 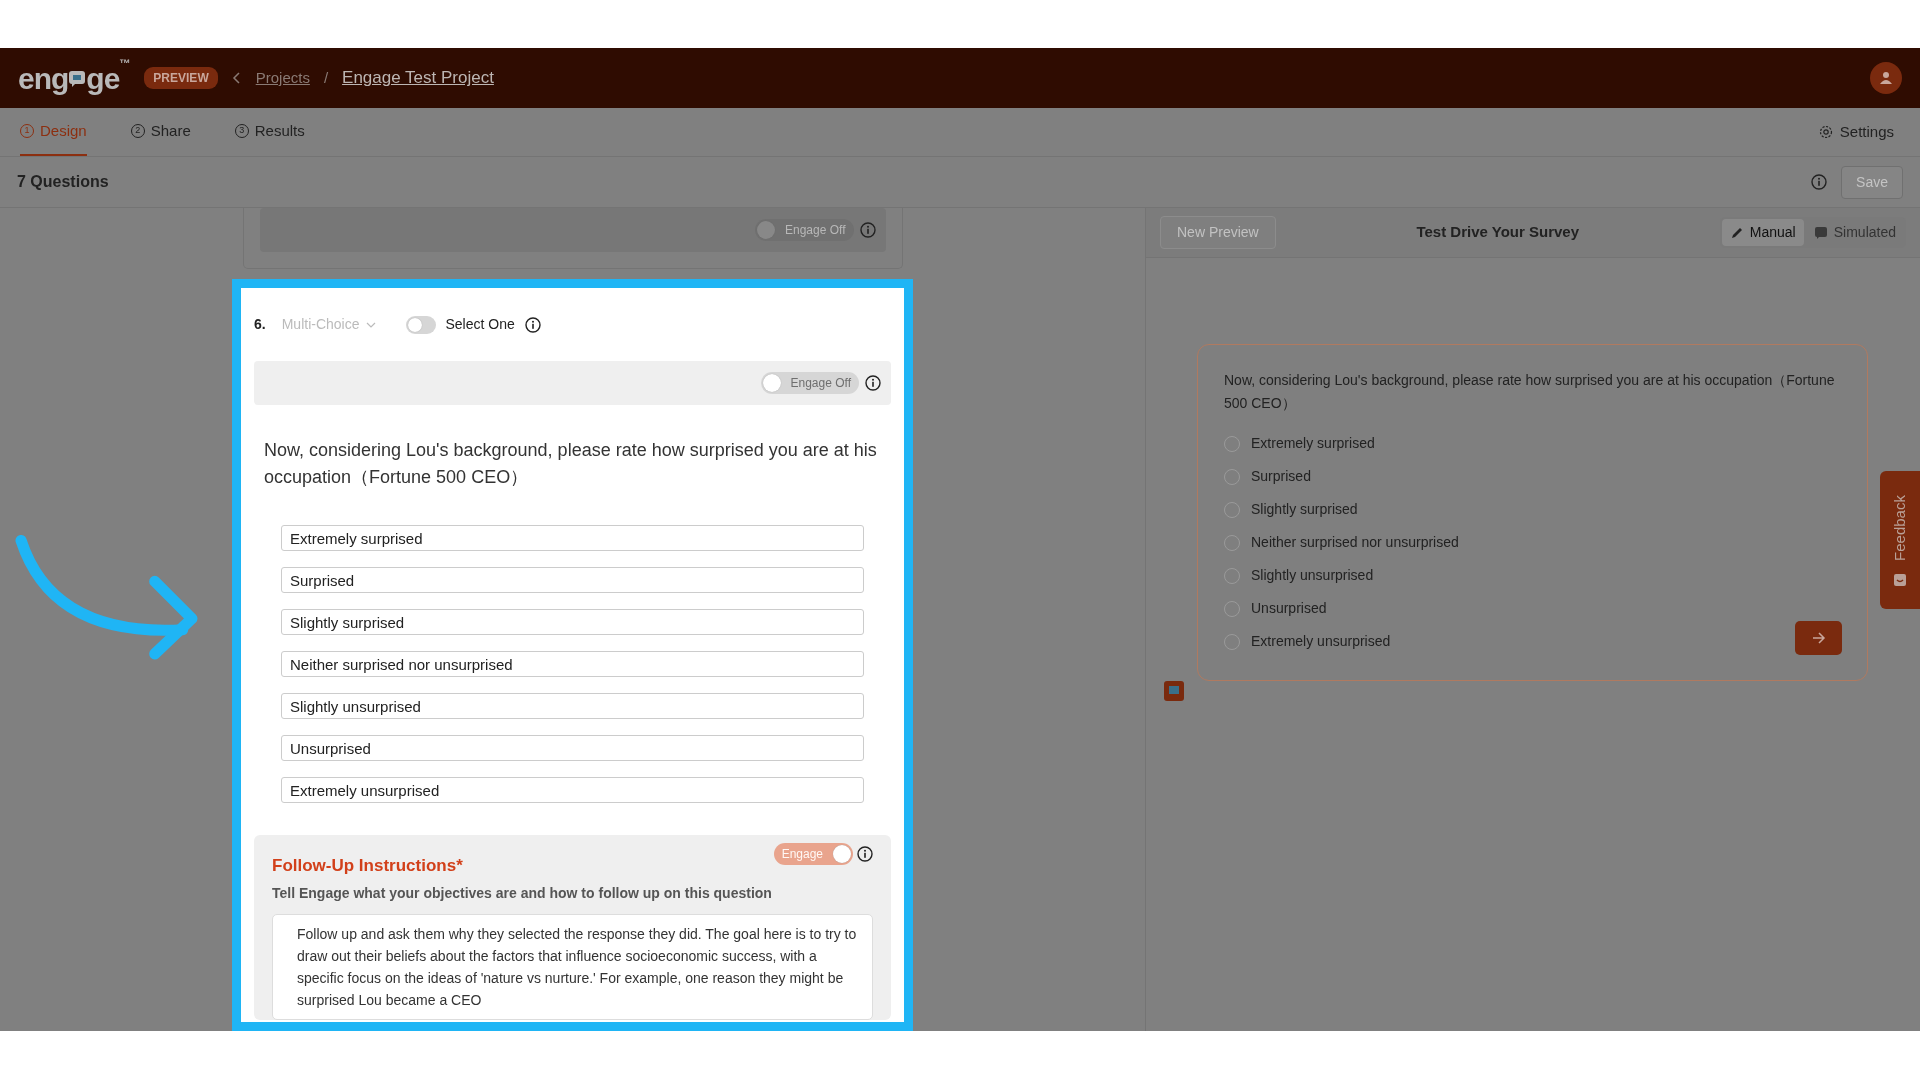 I want to click on user-avatar, so click(x=1886, y=78).